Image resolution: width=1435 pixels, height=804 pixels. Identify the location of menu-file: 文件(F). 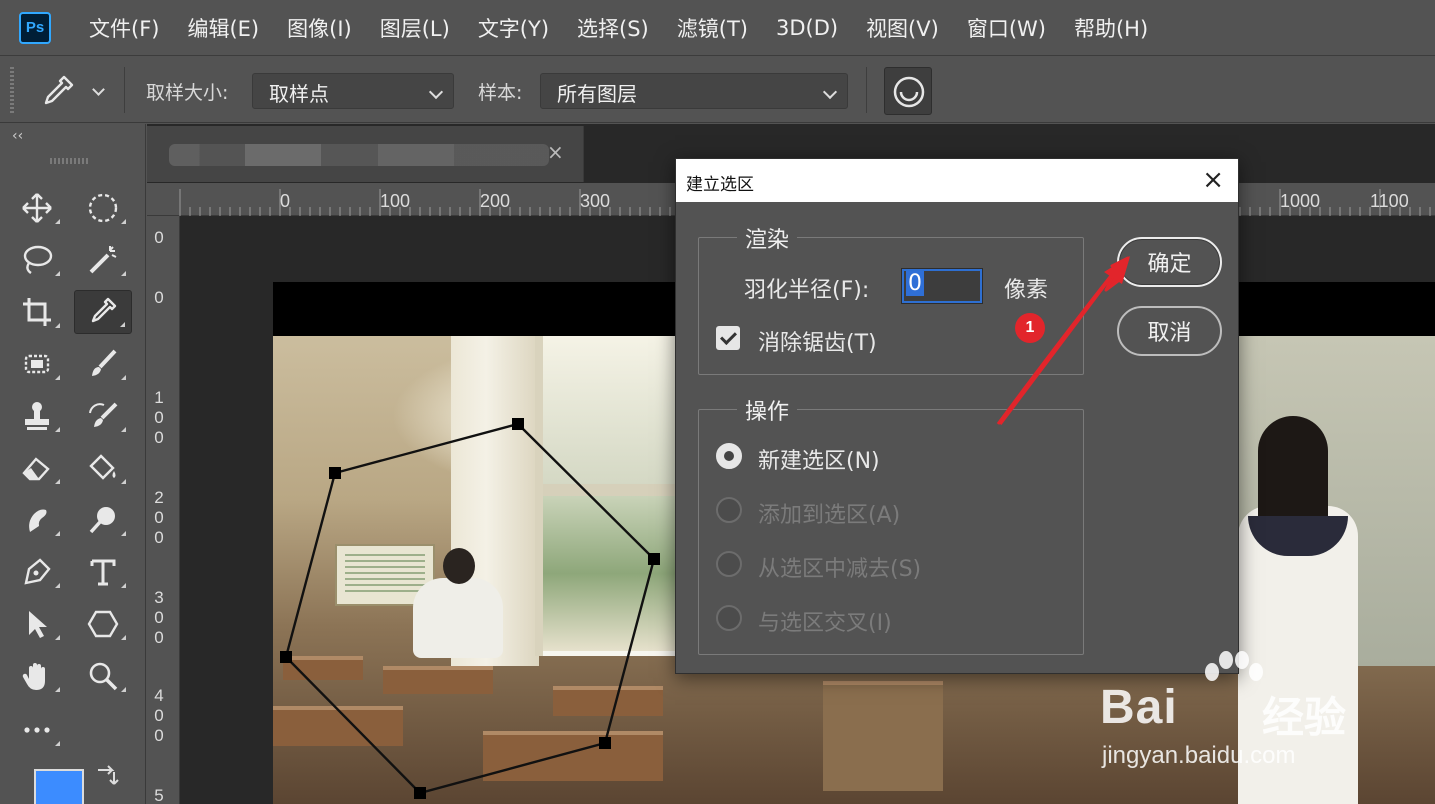
(124, 28).